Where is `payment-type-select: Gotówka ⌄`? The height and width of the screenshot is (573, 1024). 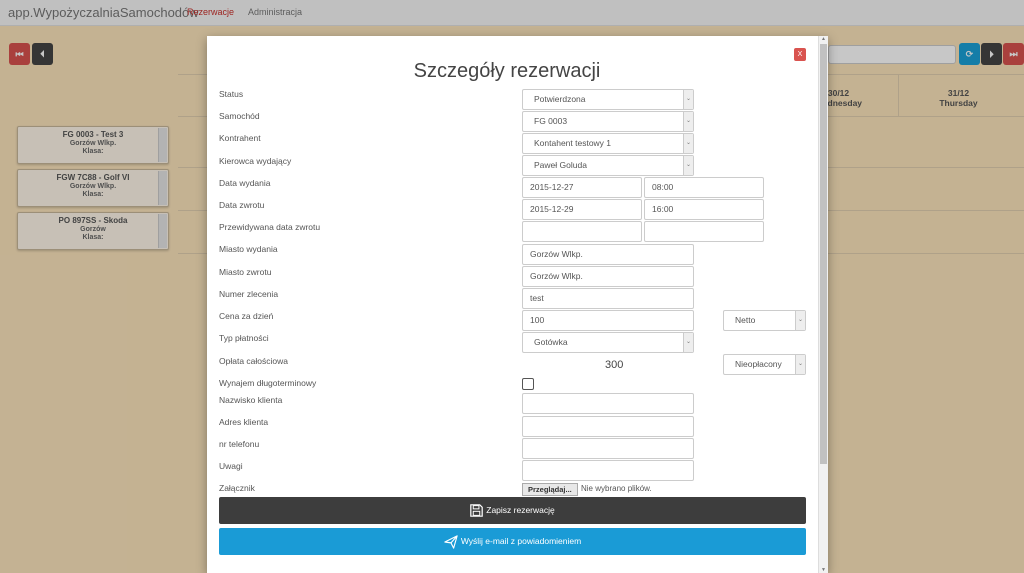
payment-type-select: Gotówka ⌄ is located at coordinates (608, 342).